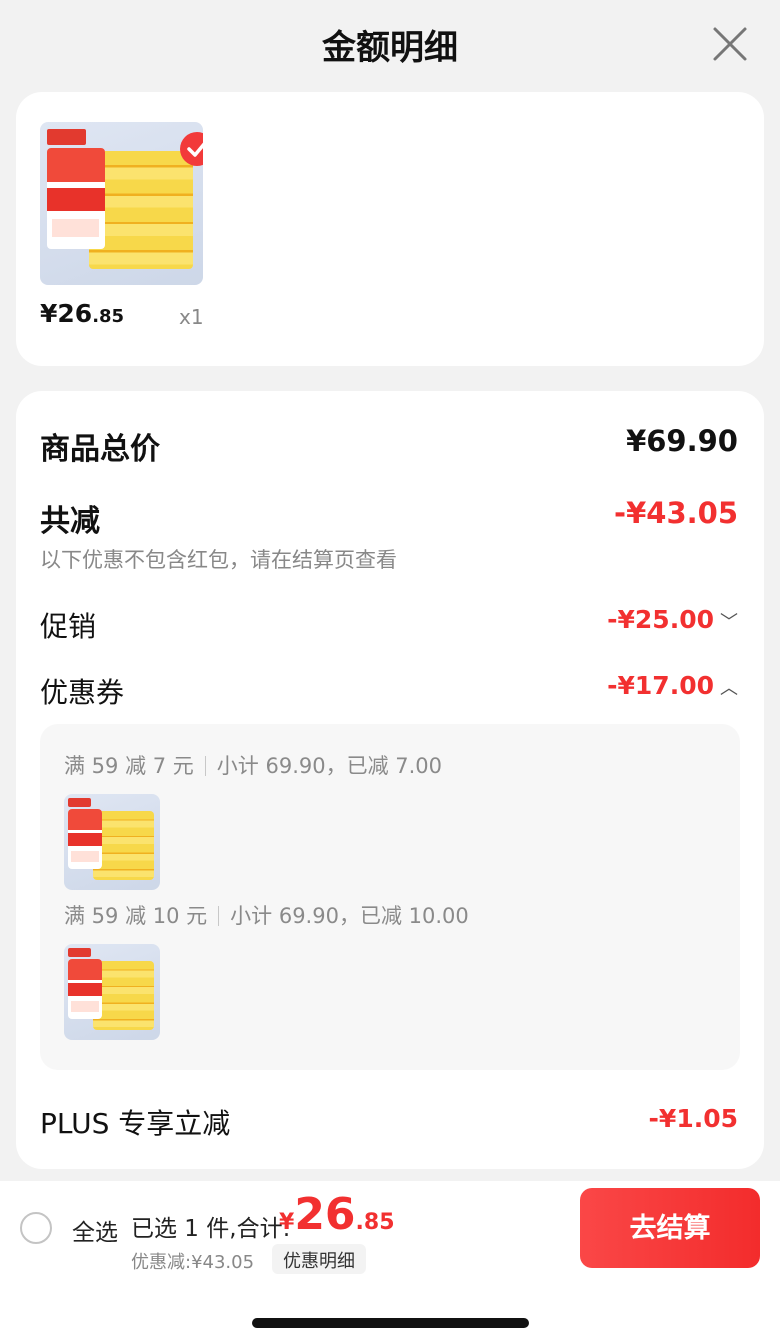 This screenshot has height=1344, width=780. Describe the element at coordinates (390, 1323) in the screenshot. I see `home-indicator` at that location.